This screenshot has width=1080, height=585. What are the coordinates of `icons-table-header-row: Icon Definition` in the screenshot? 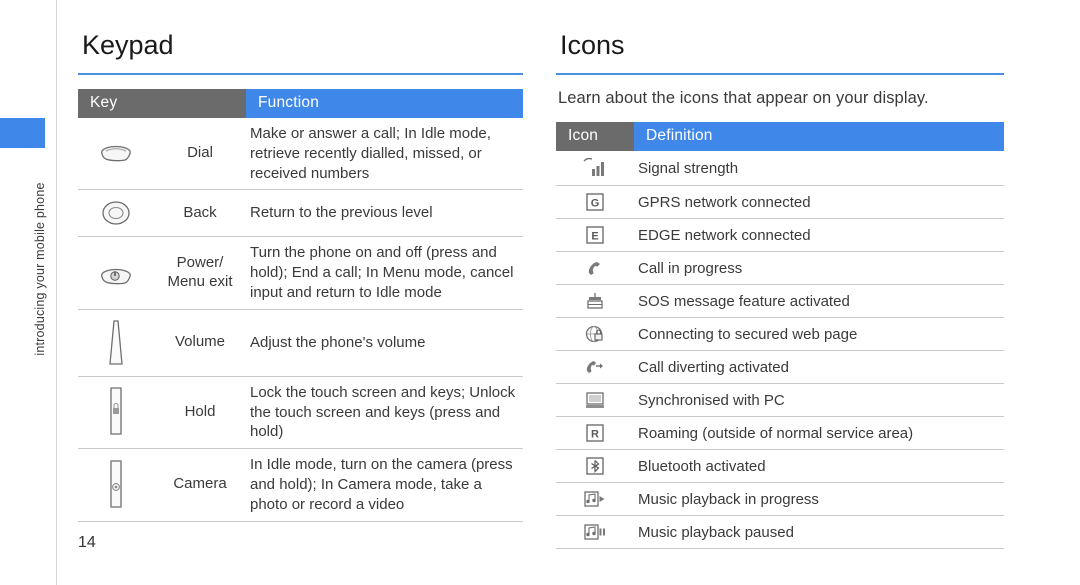 It's located at (780, 136).